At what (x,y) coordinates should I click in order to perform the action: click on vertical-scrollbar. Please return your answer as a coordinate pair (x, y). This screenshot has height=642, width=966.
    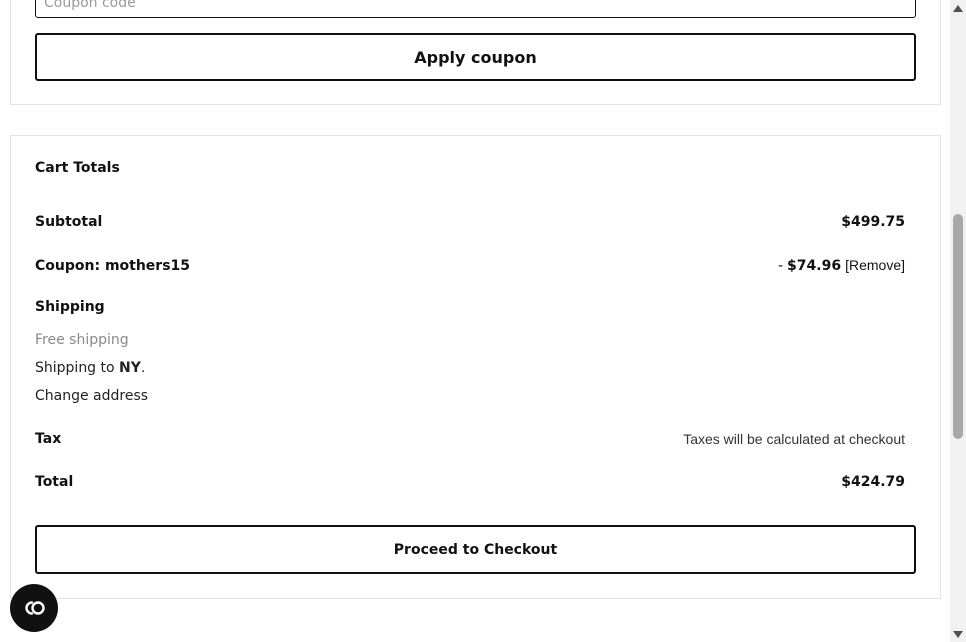
    Looking at the image, I should click on (958, 321).